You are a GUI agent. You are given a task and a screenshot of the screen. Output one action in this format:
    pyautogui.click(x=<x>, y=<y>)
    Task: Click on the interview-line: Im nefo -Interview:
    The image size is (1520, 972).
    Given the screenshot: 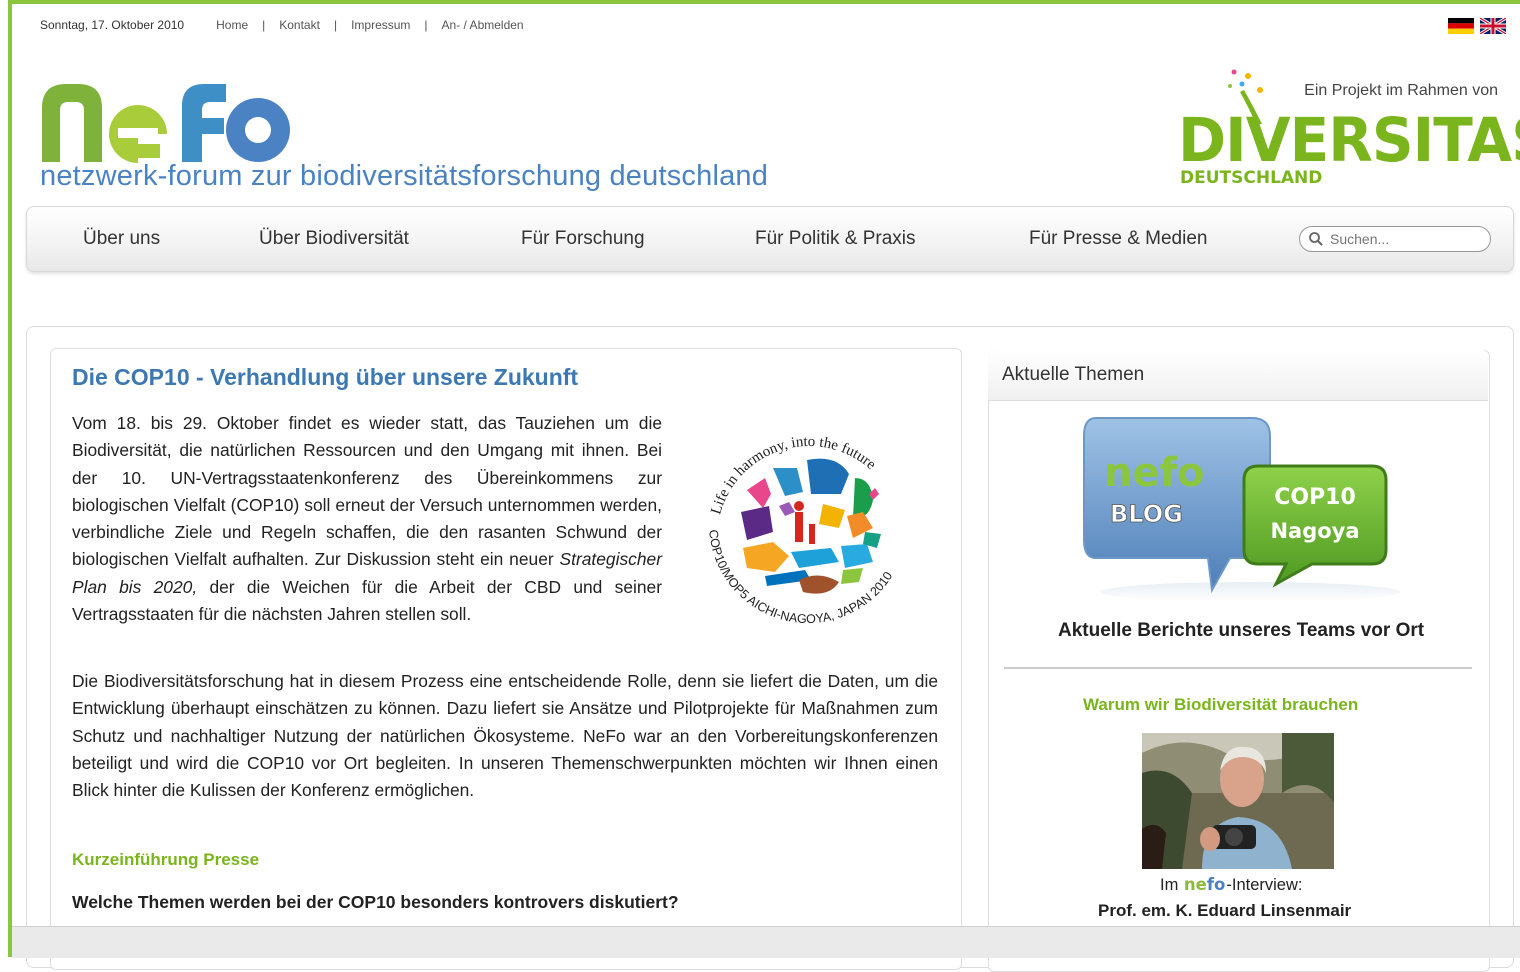 What is the action you would take?
    pyautogui.click(x=1231, y=885)
    